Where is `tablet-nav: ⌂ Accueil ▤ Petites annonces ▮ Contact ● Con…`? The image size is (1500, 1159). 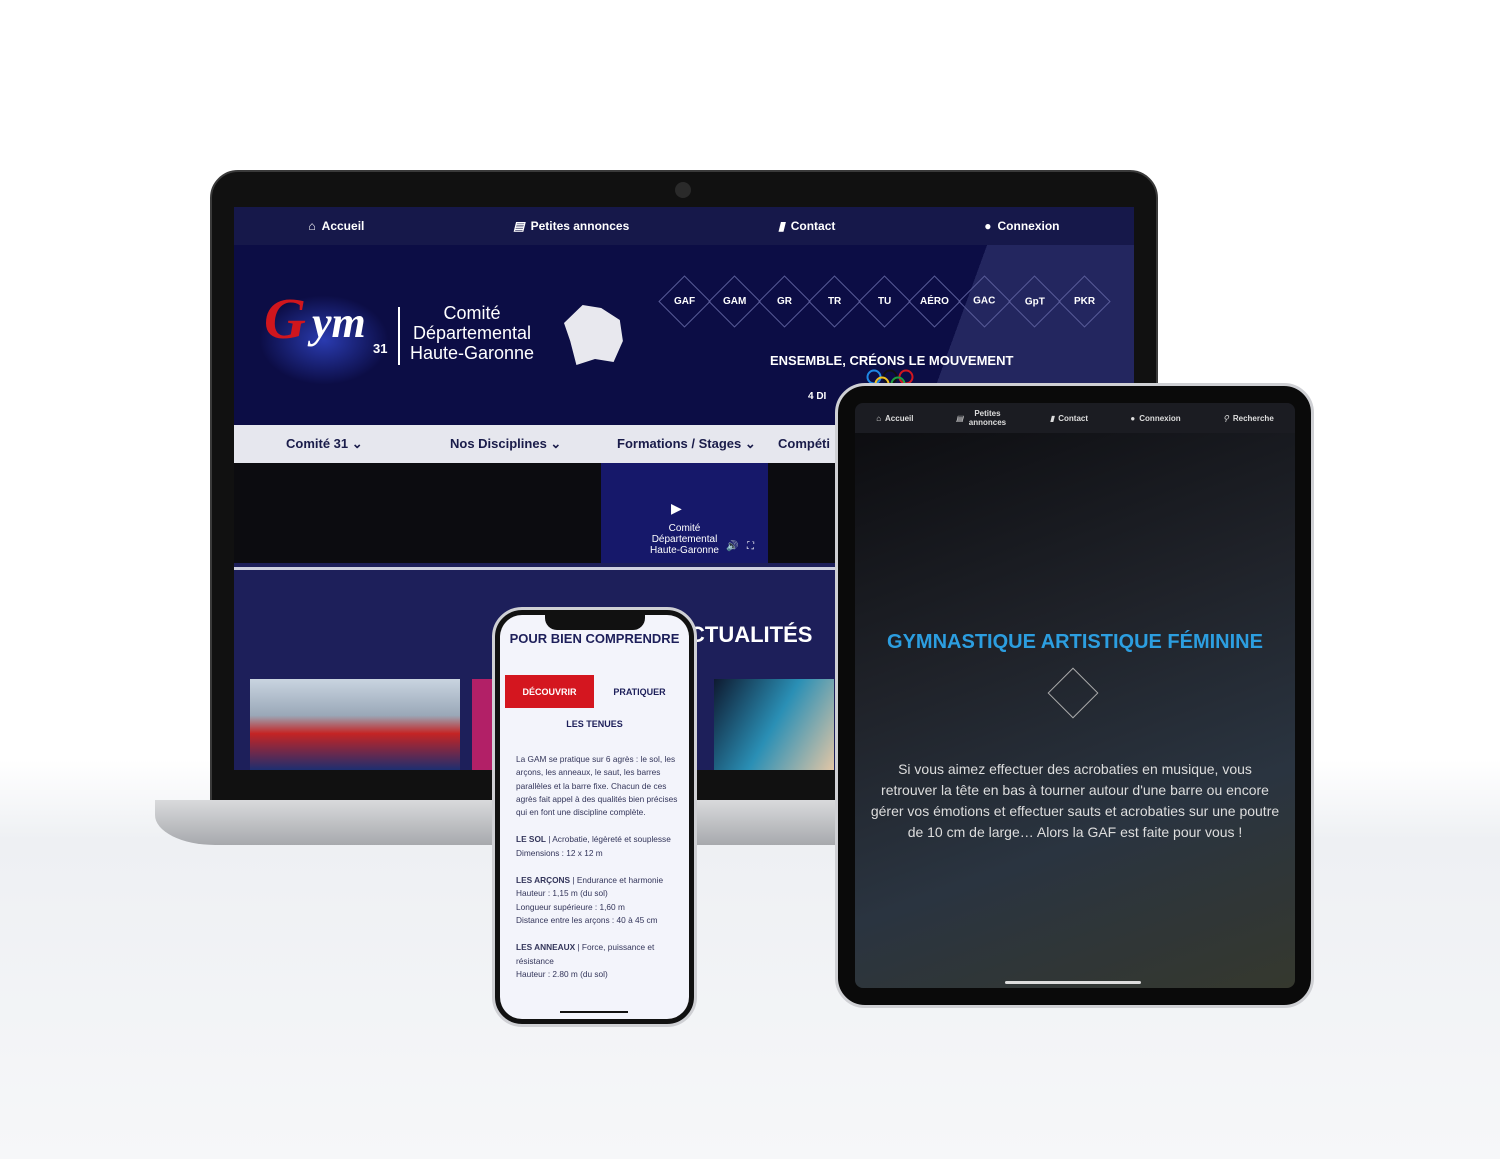 tablet-nav: ⌂ Accueil ▤ Petites annonces ▮ Contact ● Con… is located at coordinates (1075, 418).